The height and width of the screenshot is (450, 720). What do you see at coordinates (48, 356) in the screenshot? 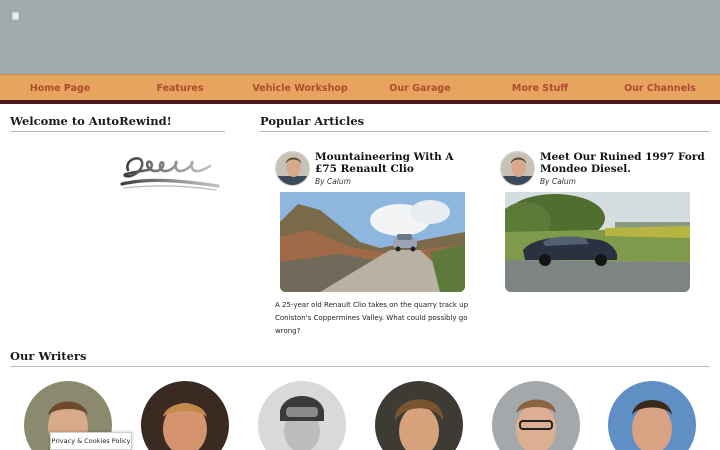
I see `writers-heading: Our Writers` at bounding box center [48, 356].